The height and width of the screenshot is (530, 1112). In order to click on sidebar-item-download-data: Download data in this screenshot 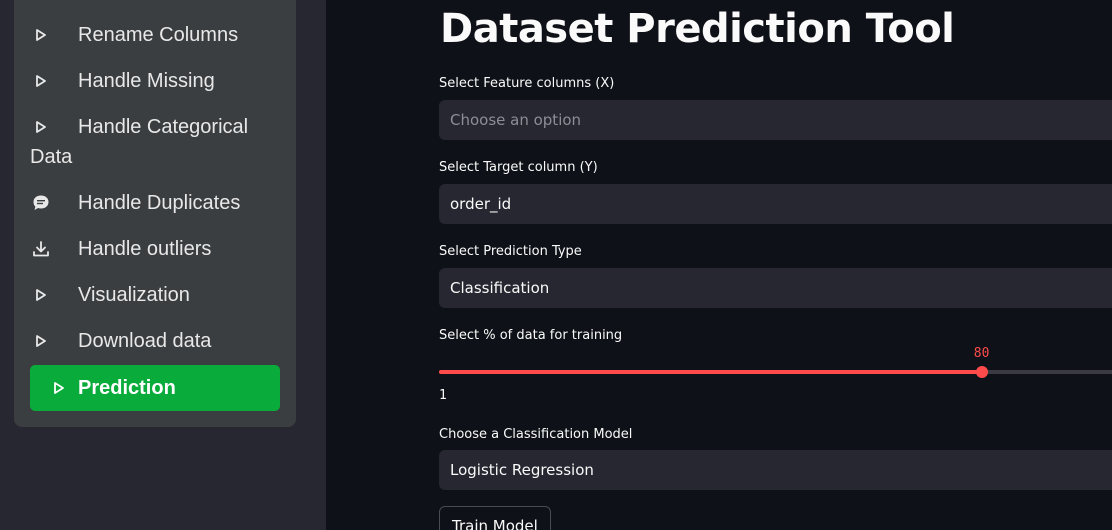, I will do `click(155, 341)`.